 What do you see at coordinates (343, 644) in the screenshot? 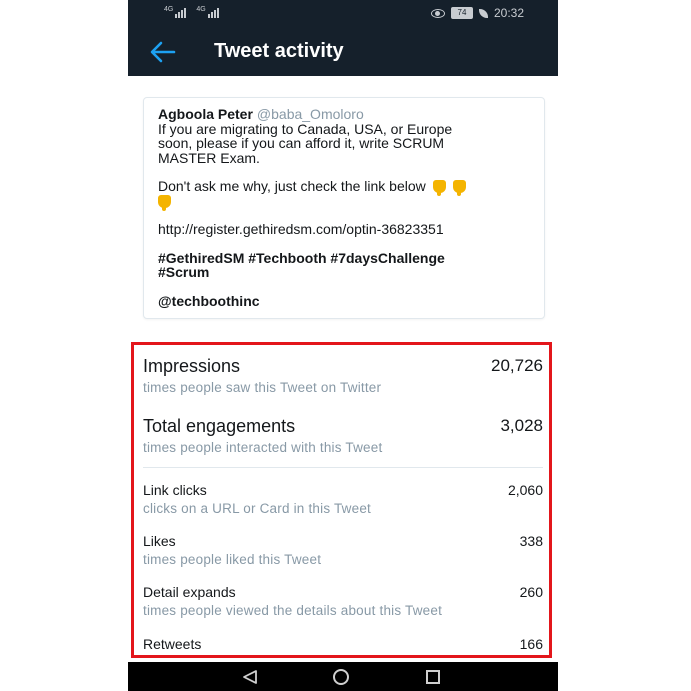
I see `metric-retweets: Retweets 166` at bounding box center [343, 644].